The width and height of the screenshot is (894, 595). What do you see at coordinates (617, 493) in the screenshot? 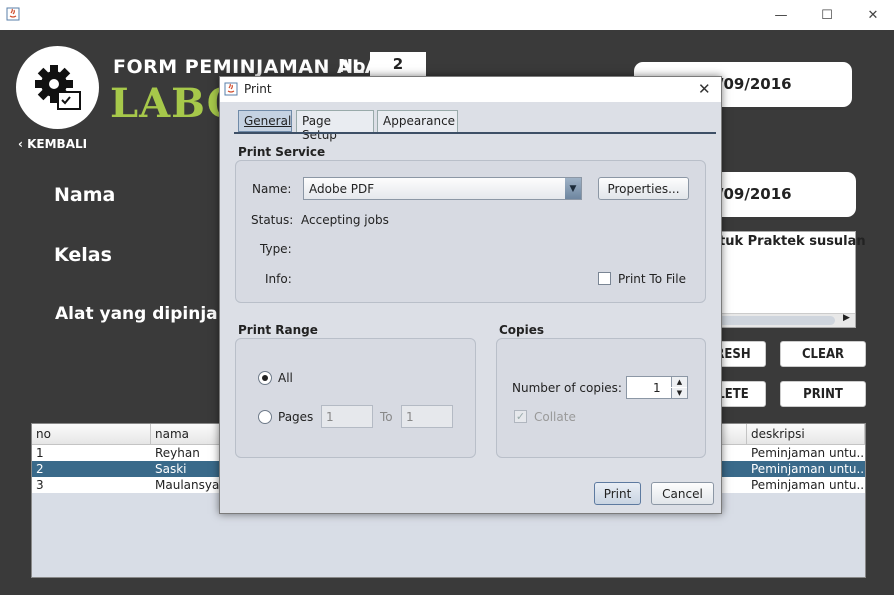
I see `dialog-print-button: Print` at bounding box center [617, 493].